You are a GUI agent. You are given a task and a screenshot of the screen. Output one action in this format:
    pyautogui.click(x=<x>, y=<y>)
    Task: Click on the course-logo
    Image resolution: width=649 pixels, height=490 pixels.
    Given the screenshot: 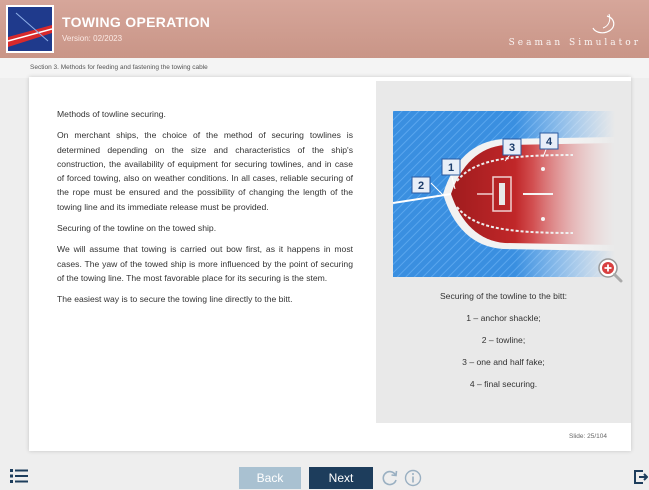 What is the action you would take?
    pyautogui.click(x=30, y=29)
    